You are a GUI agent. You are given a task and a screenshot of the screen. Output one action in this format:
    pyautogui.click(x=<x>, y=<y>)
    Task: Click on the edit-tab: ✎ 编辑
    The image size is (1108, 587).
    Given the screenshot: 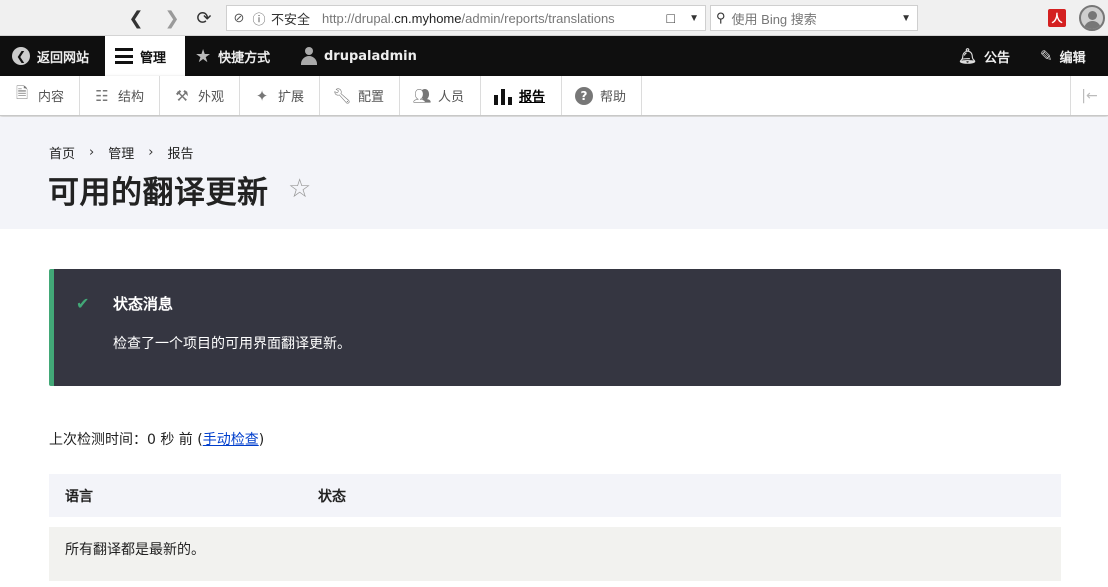 What is the action you would take?
    pyautogui.click(x=1063, y=56)
    